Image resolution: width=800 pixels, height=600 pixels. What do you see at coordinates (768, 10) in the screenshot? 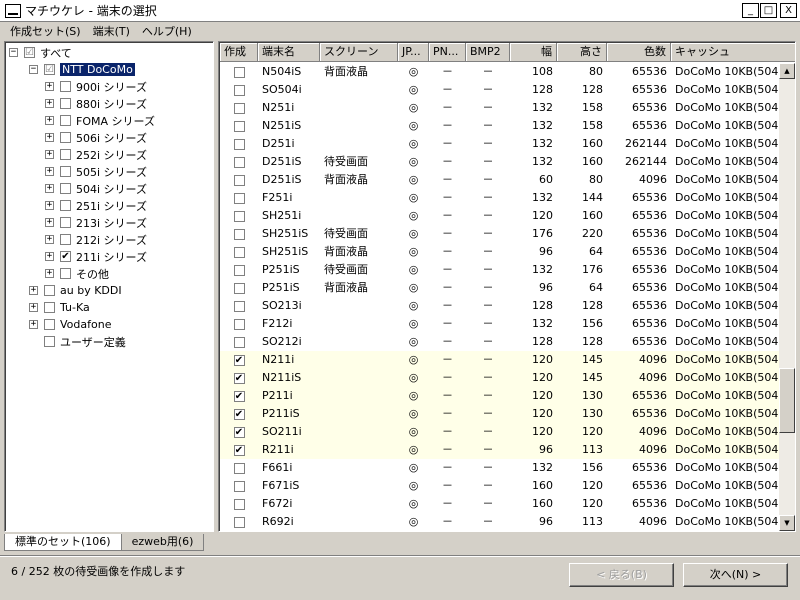
I see `maximize-button: □` at bounding box center [768, 10].